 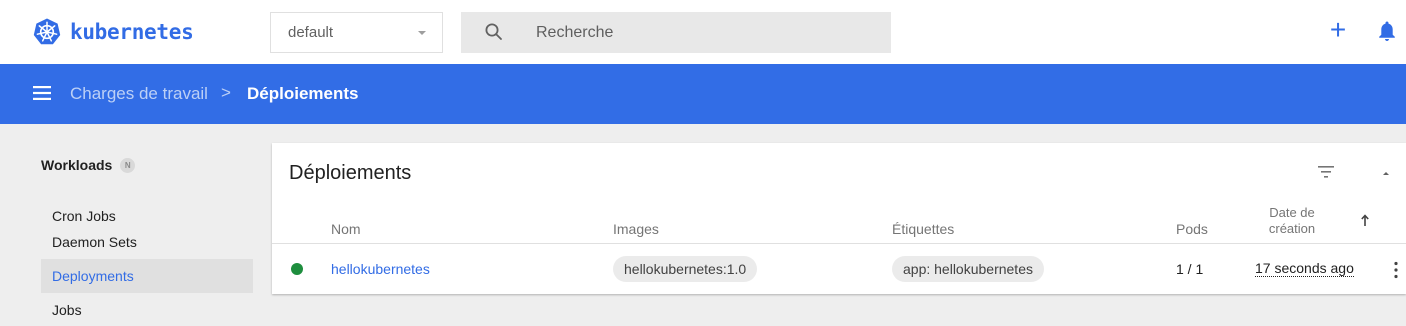 What do you see at coordinates (1304, 268) in the screenshot?
I see `creation-time: 17 seconds ago` at bounding box center [1304, 268].